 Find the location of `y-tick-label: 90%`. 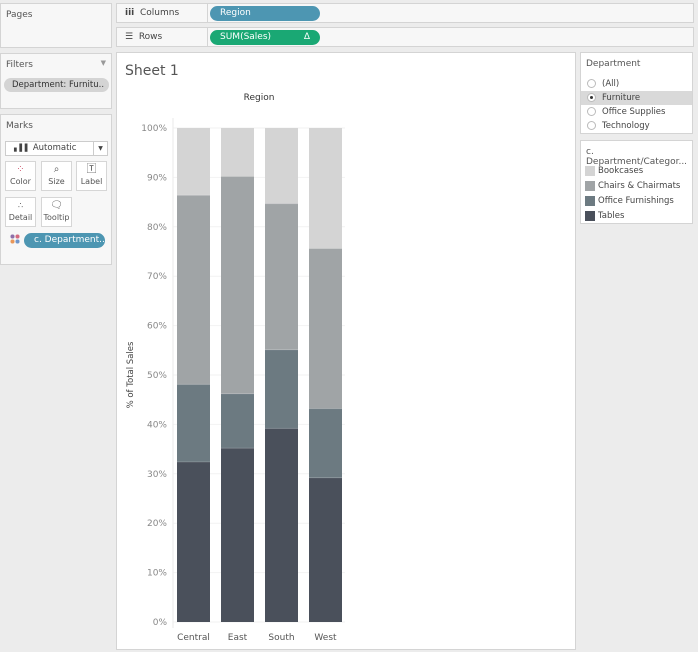

y-tick-label: 90% is located at coordinates (157, 178).